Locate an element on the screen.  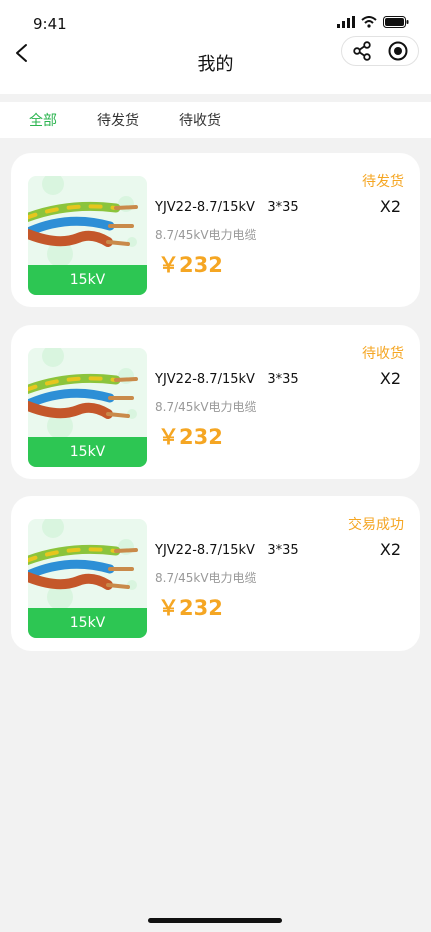
share-icon is located at coordinates (362, 51).